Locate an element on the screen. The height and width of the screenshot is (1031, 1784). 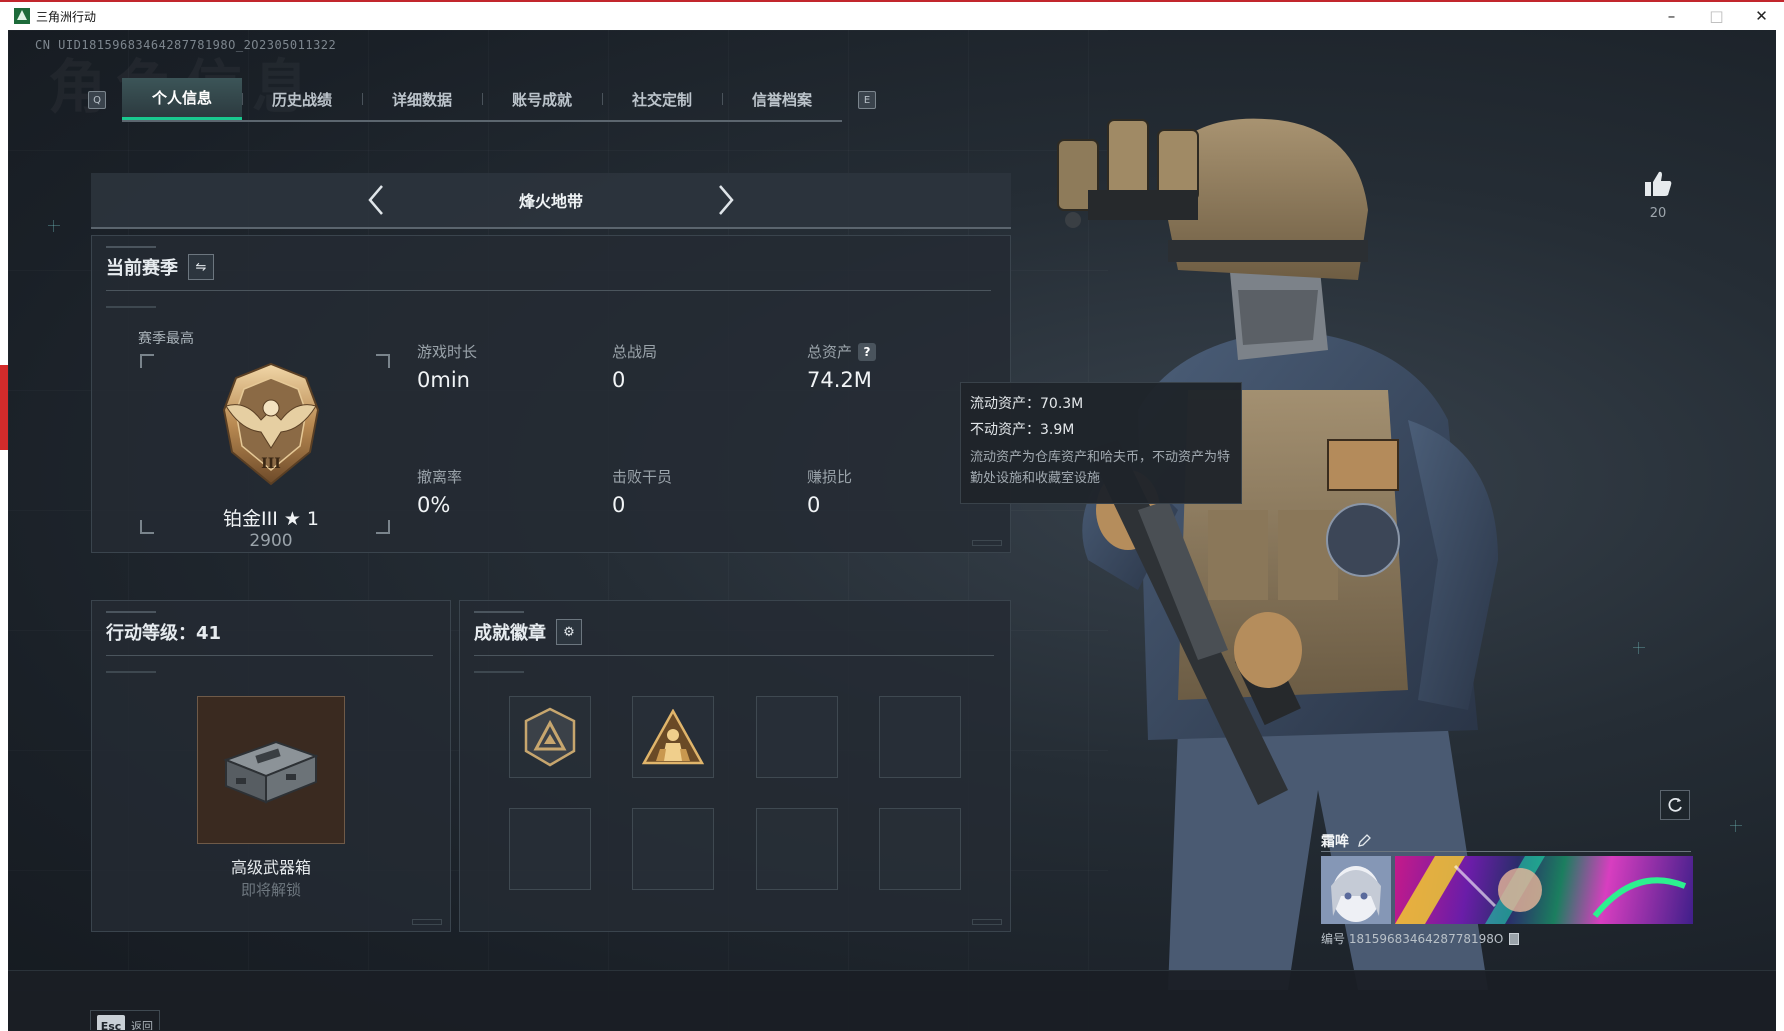
mode-selector: 烽火地带 is located at coordinates (551, 201).